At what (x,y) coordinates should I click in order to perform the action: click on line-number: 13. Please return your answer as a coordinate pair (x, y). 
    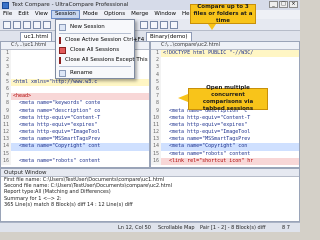
    Looking at the image, I should click on (6, 140).